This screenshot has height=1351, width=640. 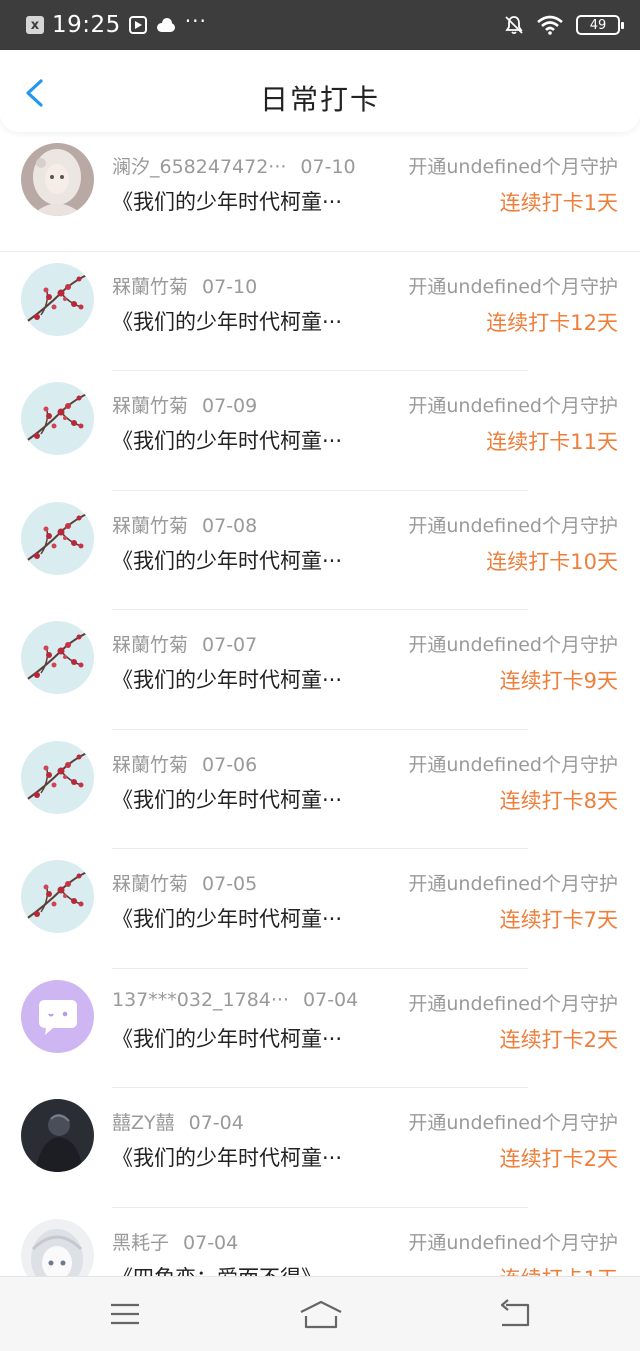 I want to click on bell-muted-icon, so click(x=514, y=25).